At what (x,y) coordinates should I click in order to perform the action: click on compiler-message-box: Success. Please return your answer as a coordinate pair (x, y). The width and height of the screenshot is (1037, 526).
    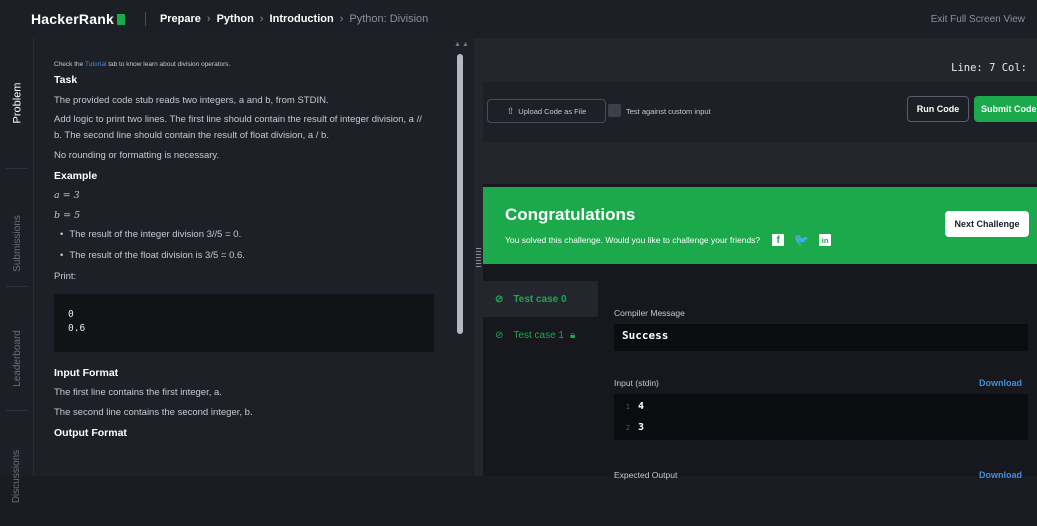
    Looking at the image, I should click on (821, 337).